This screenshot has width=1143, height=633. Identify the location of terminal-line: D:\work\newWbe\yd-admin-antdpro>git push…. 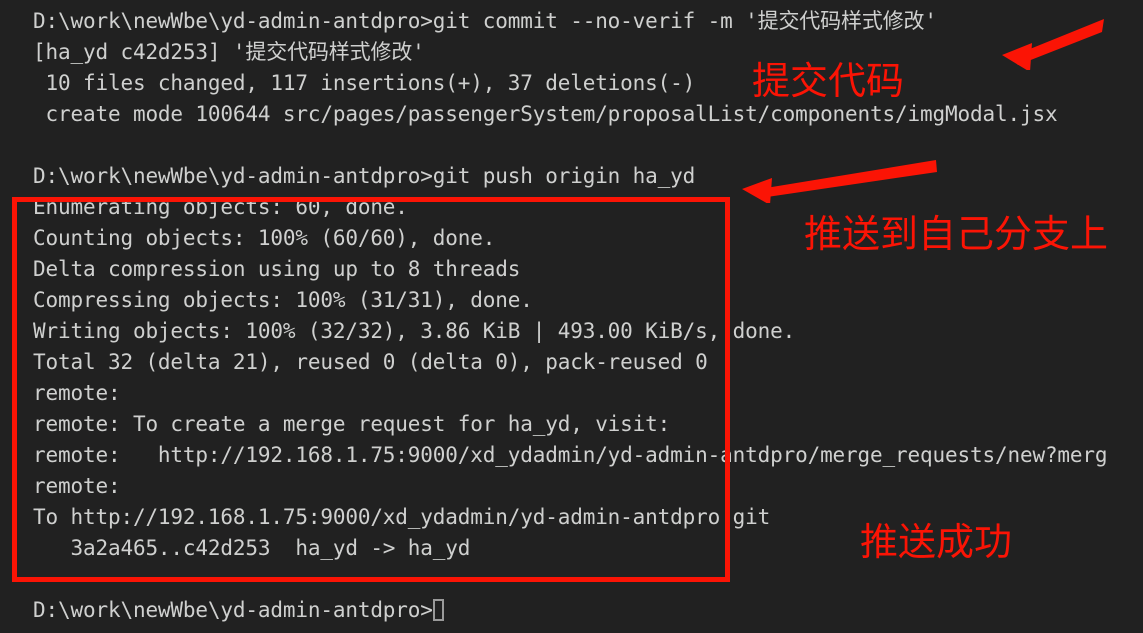
(364, 176).